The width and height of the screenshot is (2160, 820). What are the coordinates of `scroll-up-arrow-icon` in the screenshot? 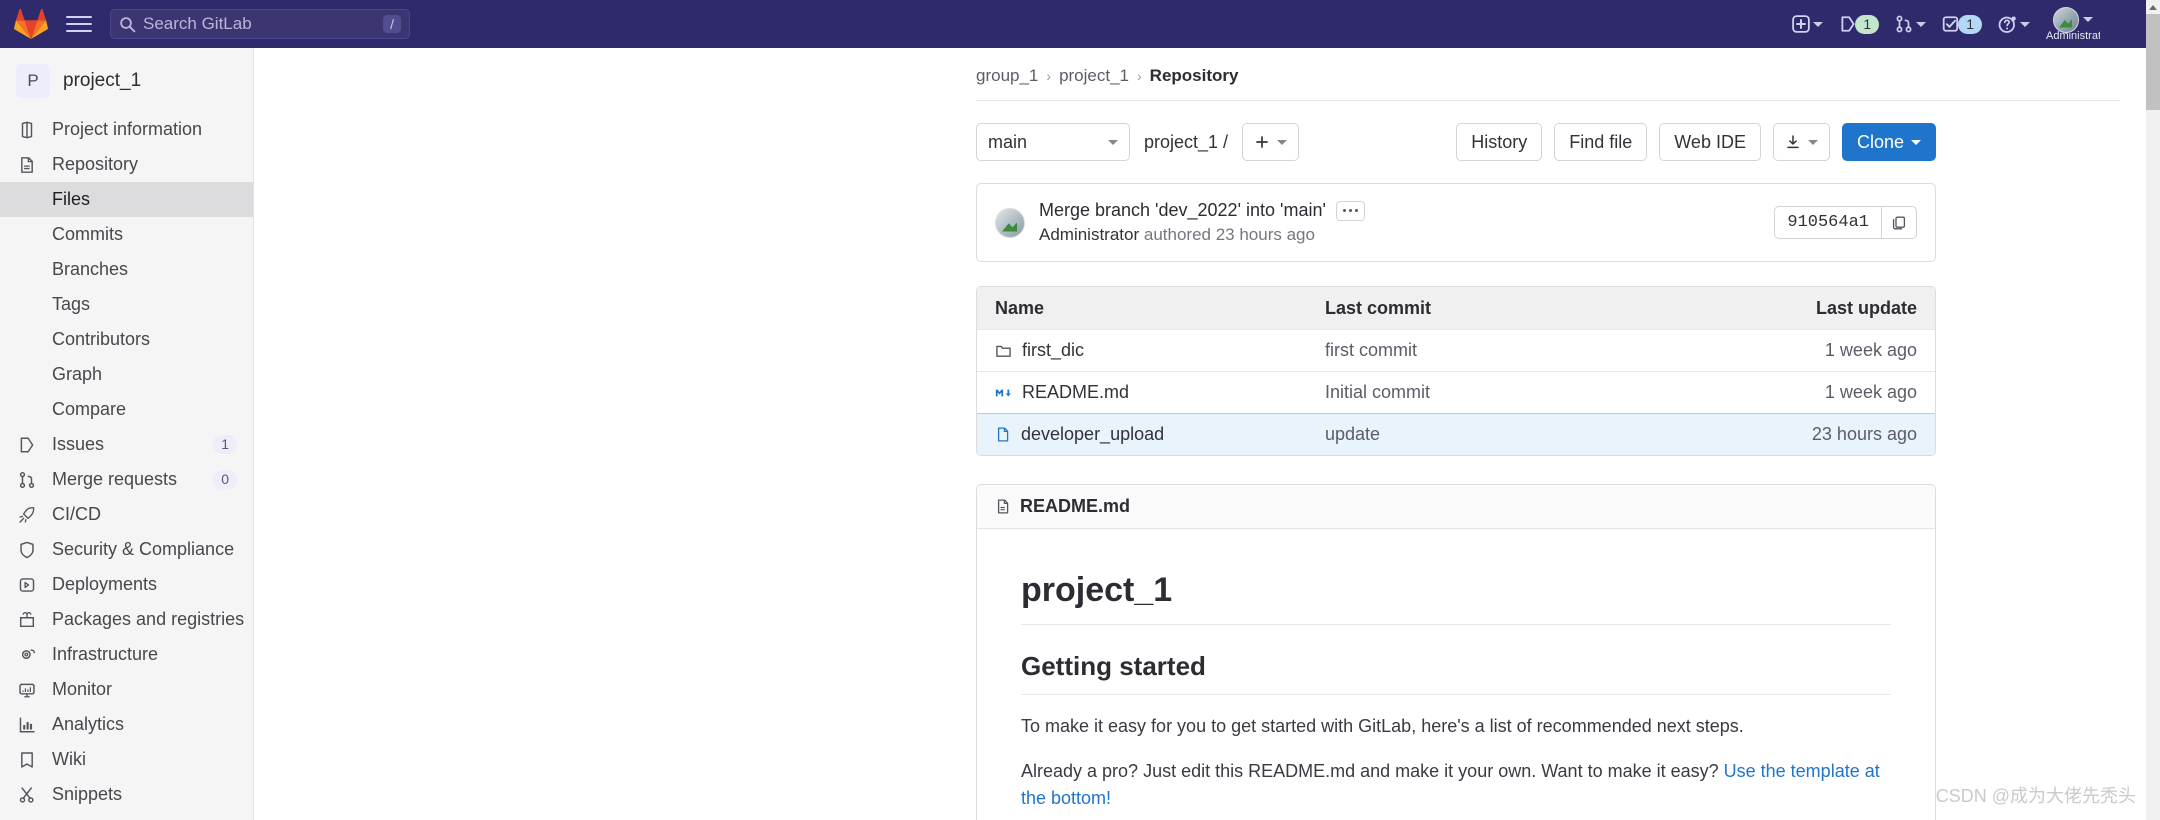 It's located at (2153, 7).